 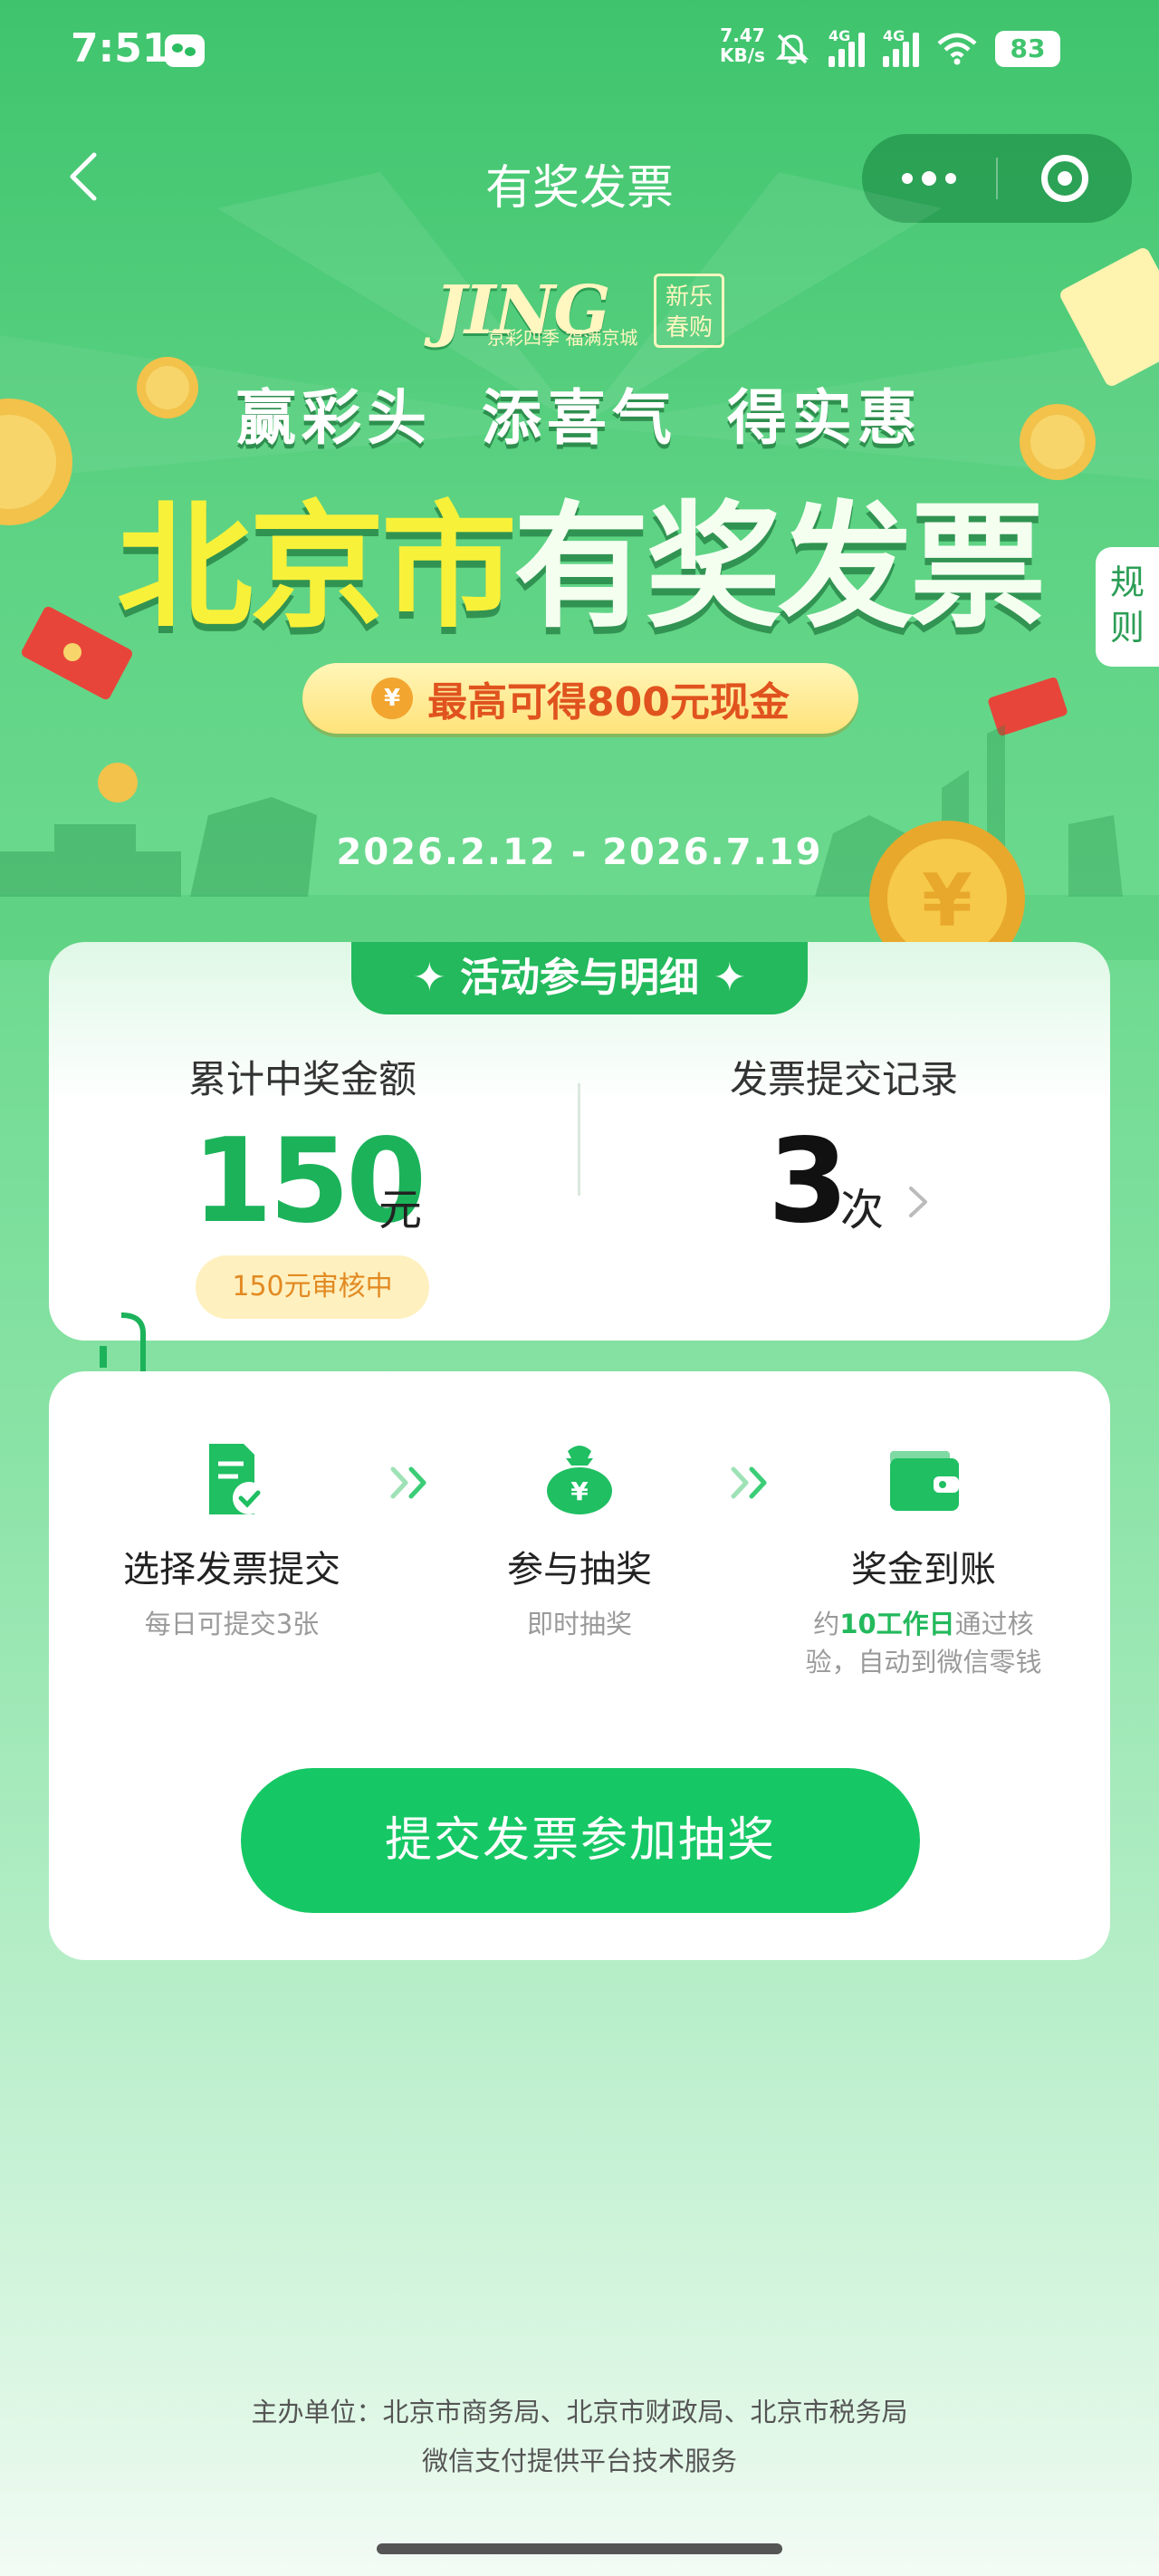 What do you see at coordinates (897, 1624) in the screenshot?
I see `payout-days: 10工作日` at bounding box center [897, 1624].